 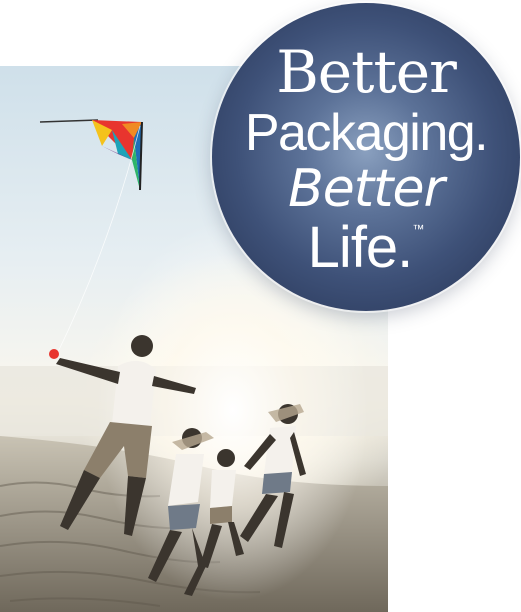 What do you see at coordinates (360, 247) in the screenshot?
I see `logo-life-text: Life.` at bounding box center [360, 247].